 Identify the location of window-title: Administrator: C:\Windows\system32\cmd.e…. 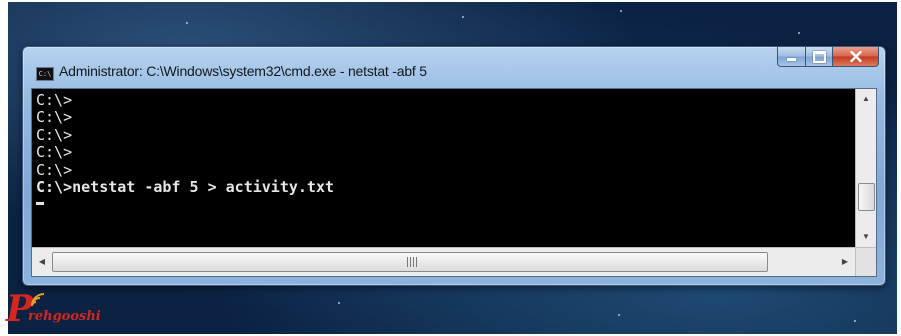
(243, 71).